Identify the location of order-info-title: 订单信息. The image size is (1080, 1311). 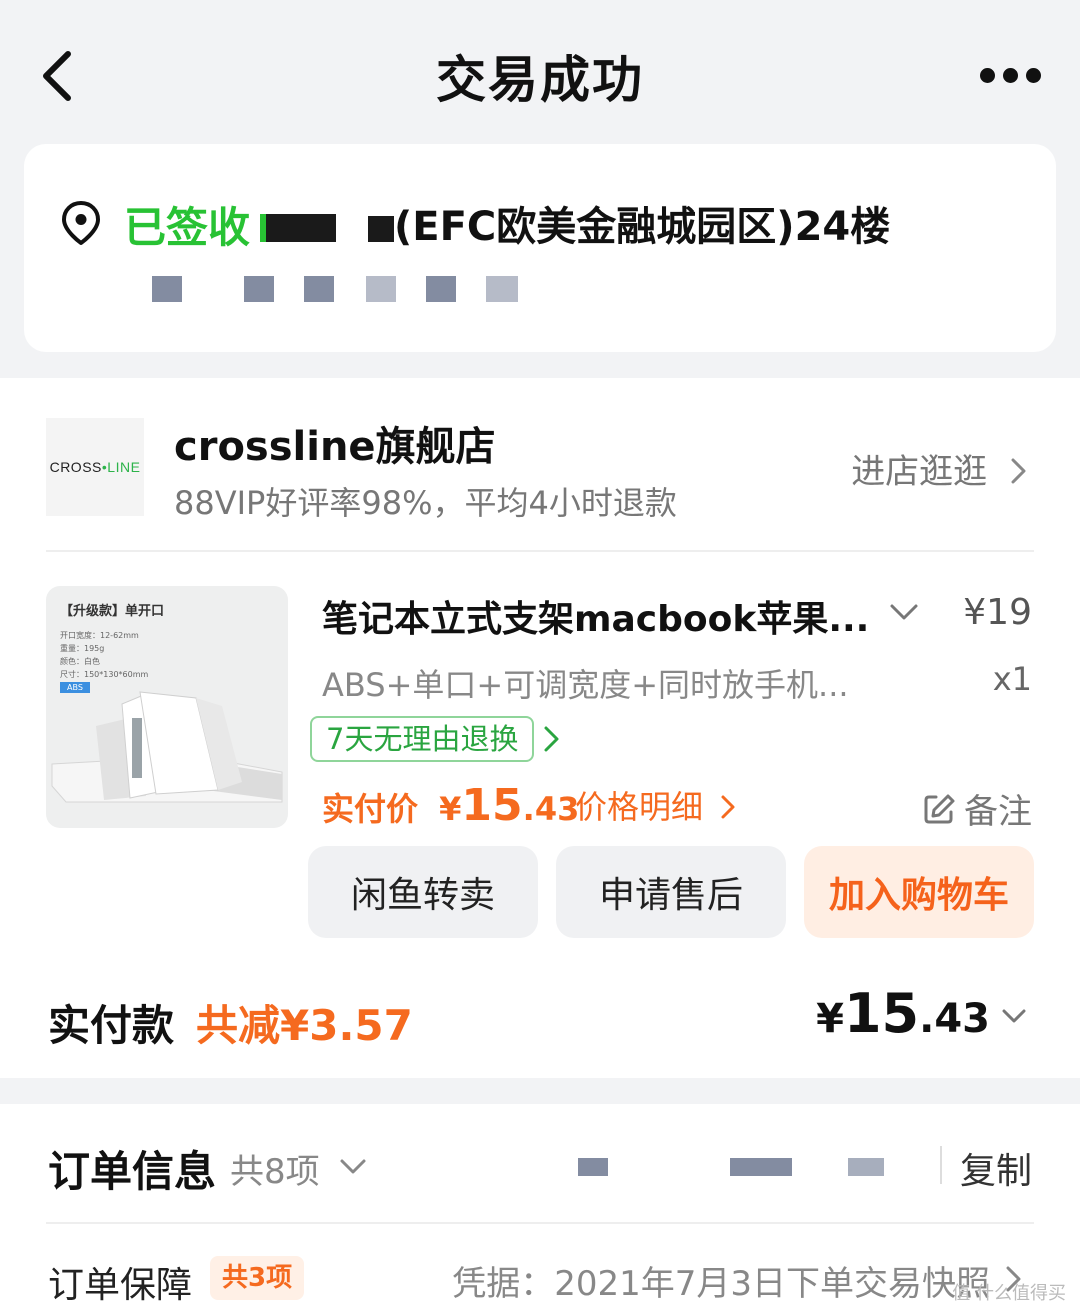
(132, 1168).